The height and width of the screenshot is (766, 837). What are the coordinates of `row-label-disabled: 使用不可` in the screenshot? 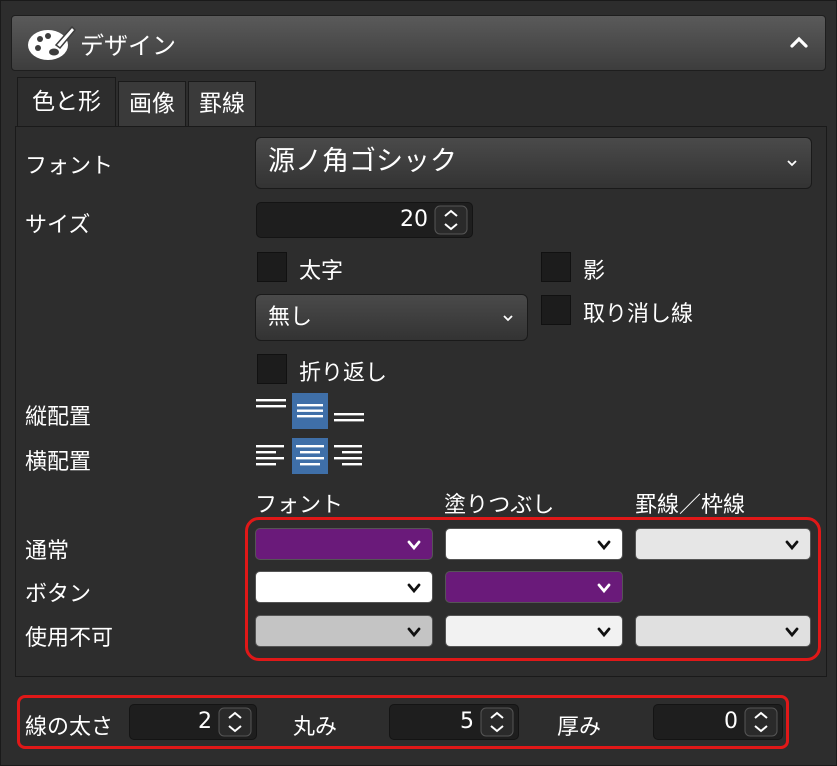 It's located at (69, 638).